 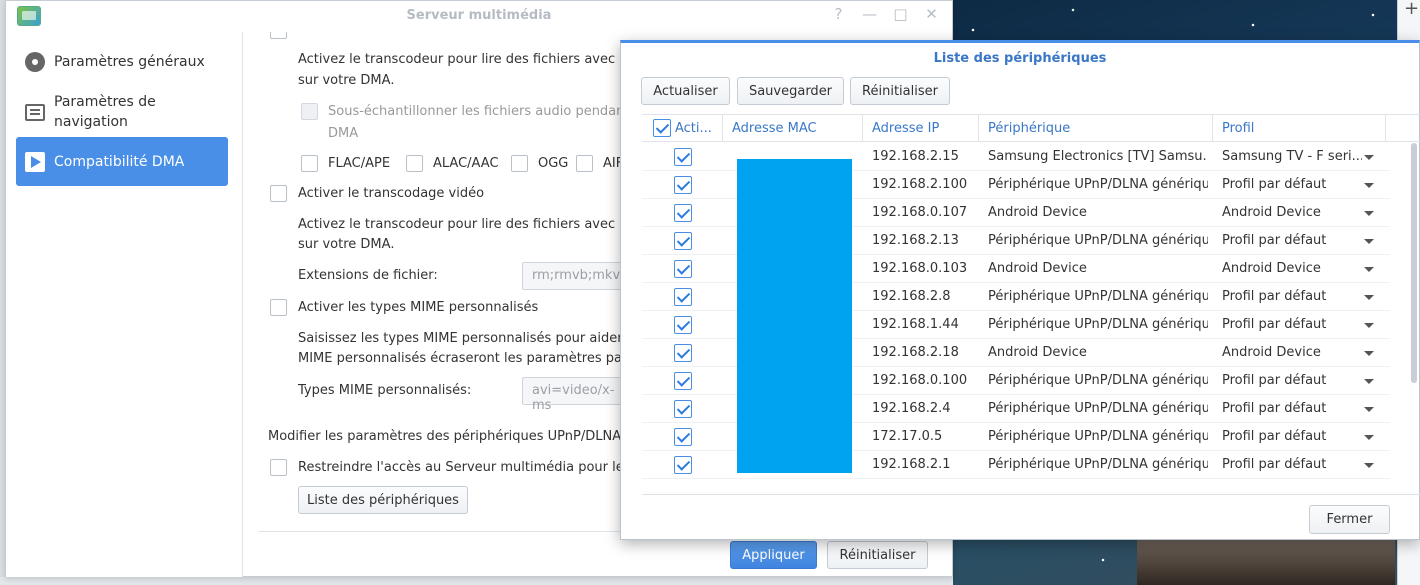 I want to click on device-ip: 192.168.0.100, so click(x=920, y=380).